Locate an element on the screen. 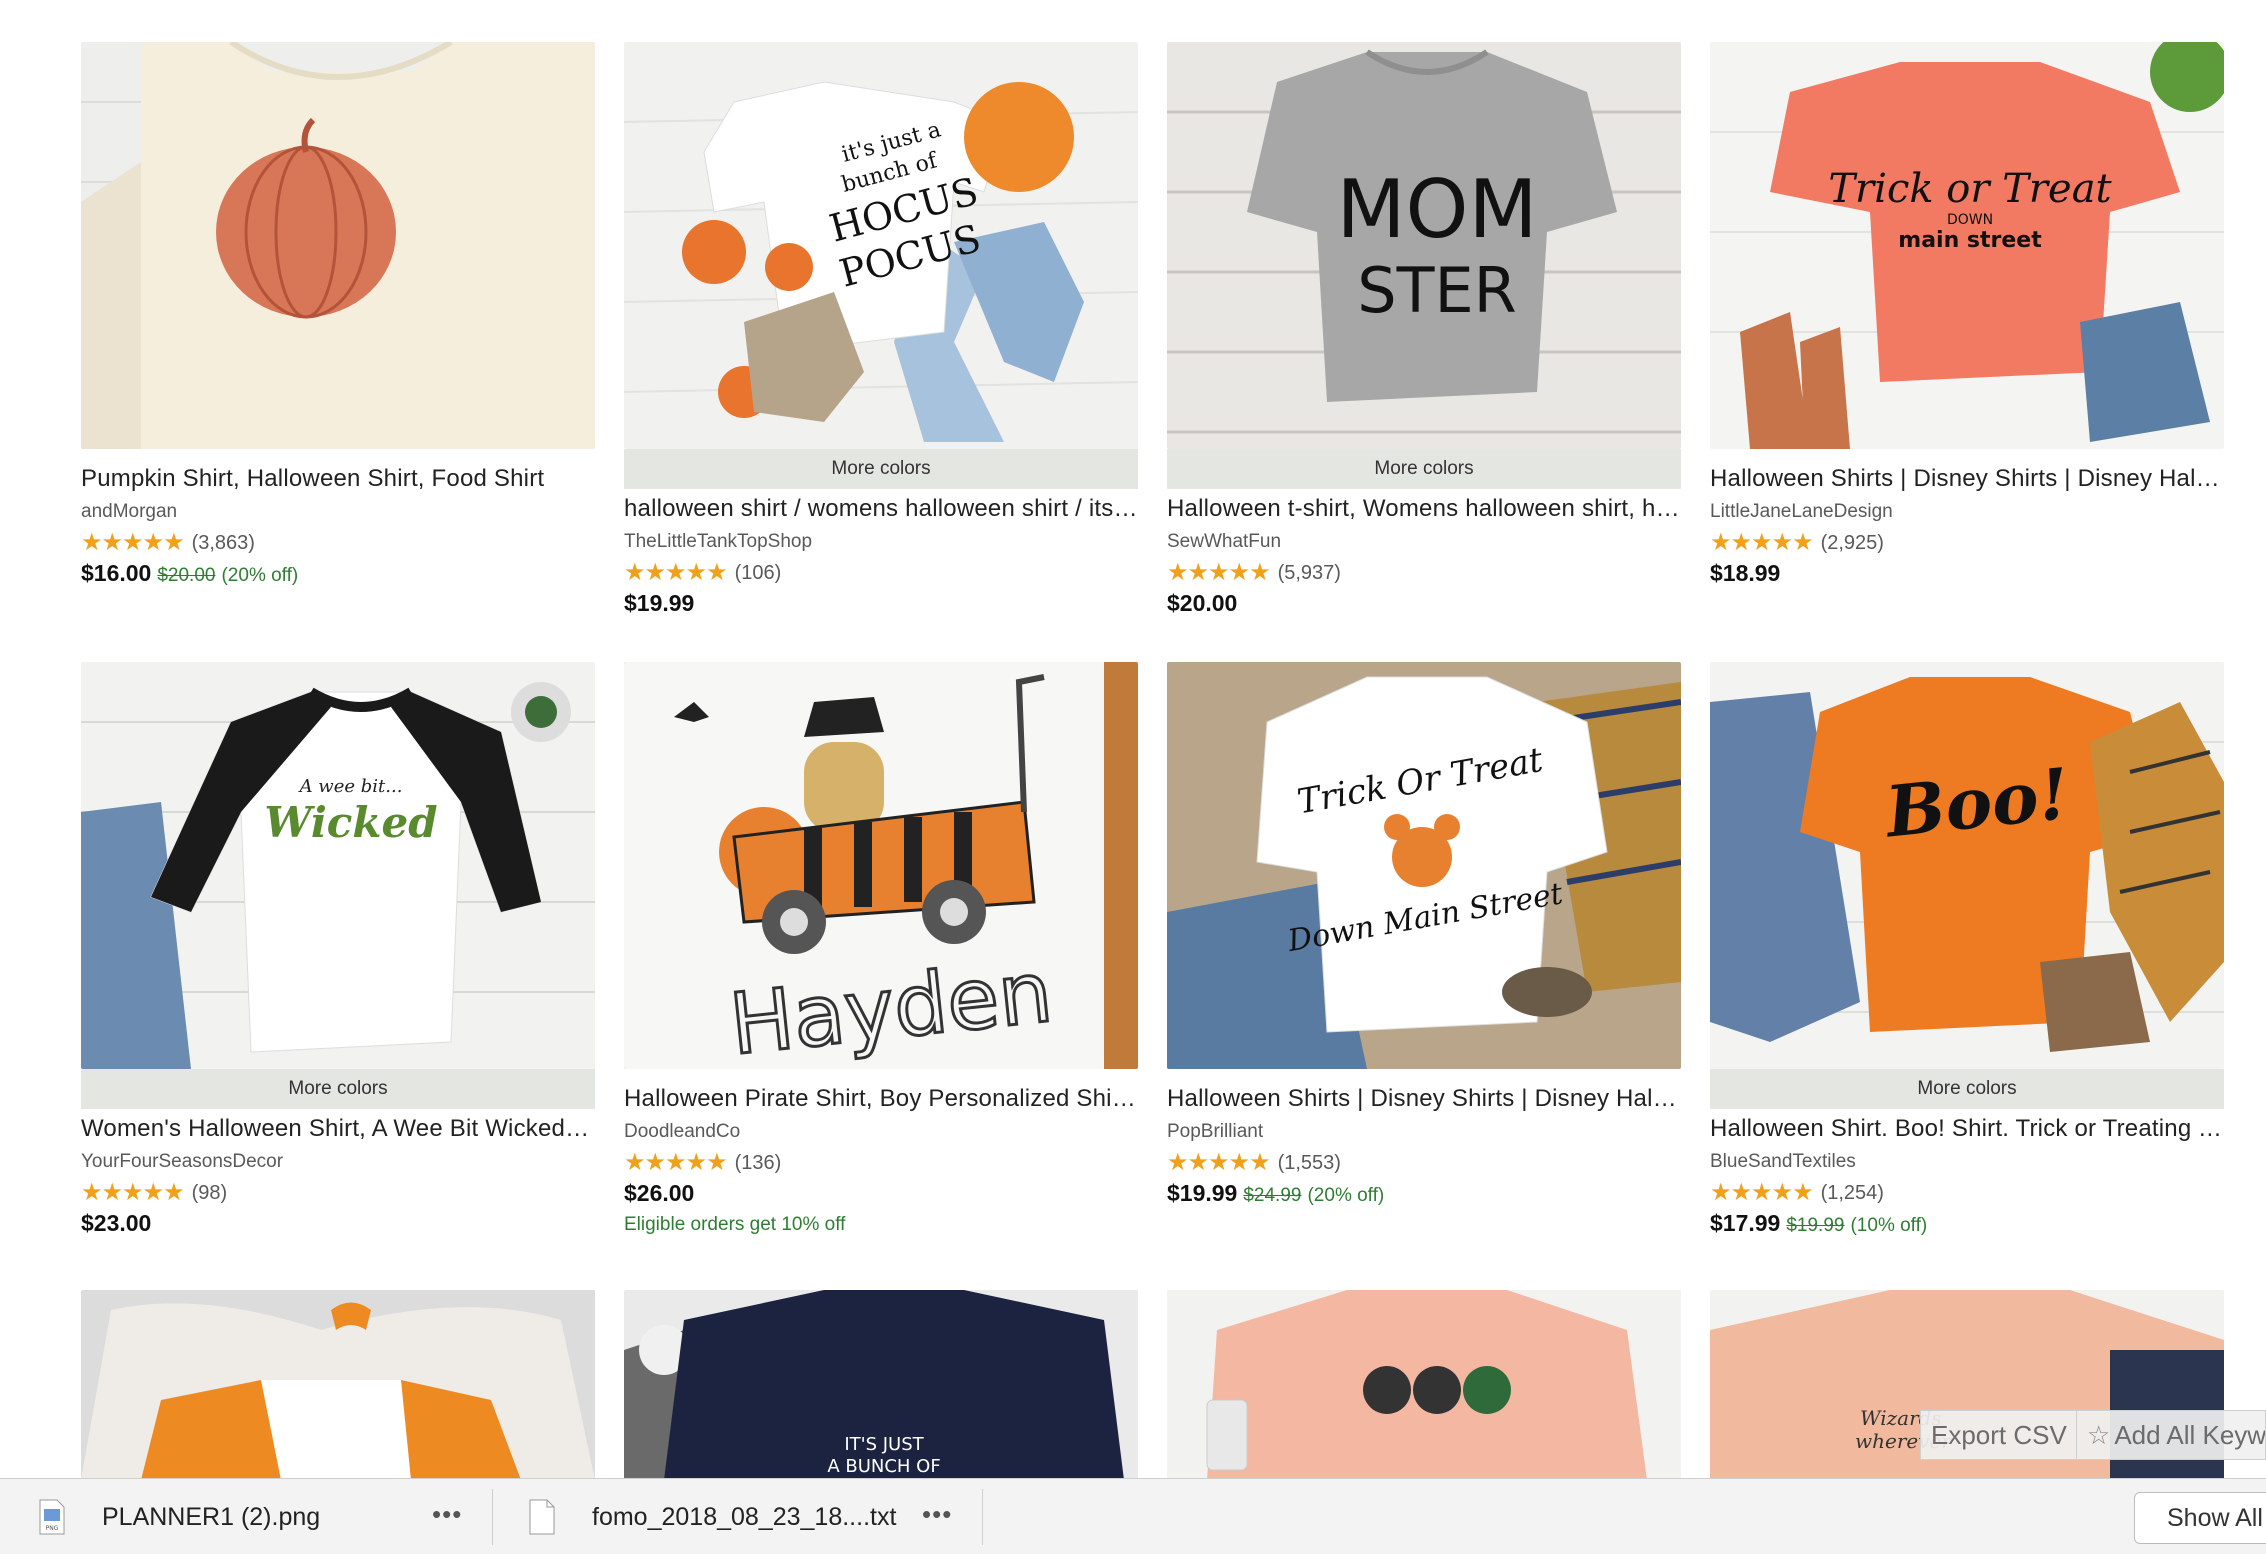  download-item: fomo_2018_08_23_18....txt is located at coordinates (712, 1516).